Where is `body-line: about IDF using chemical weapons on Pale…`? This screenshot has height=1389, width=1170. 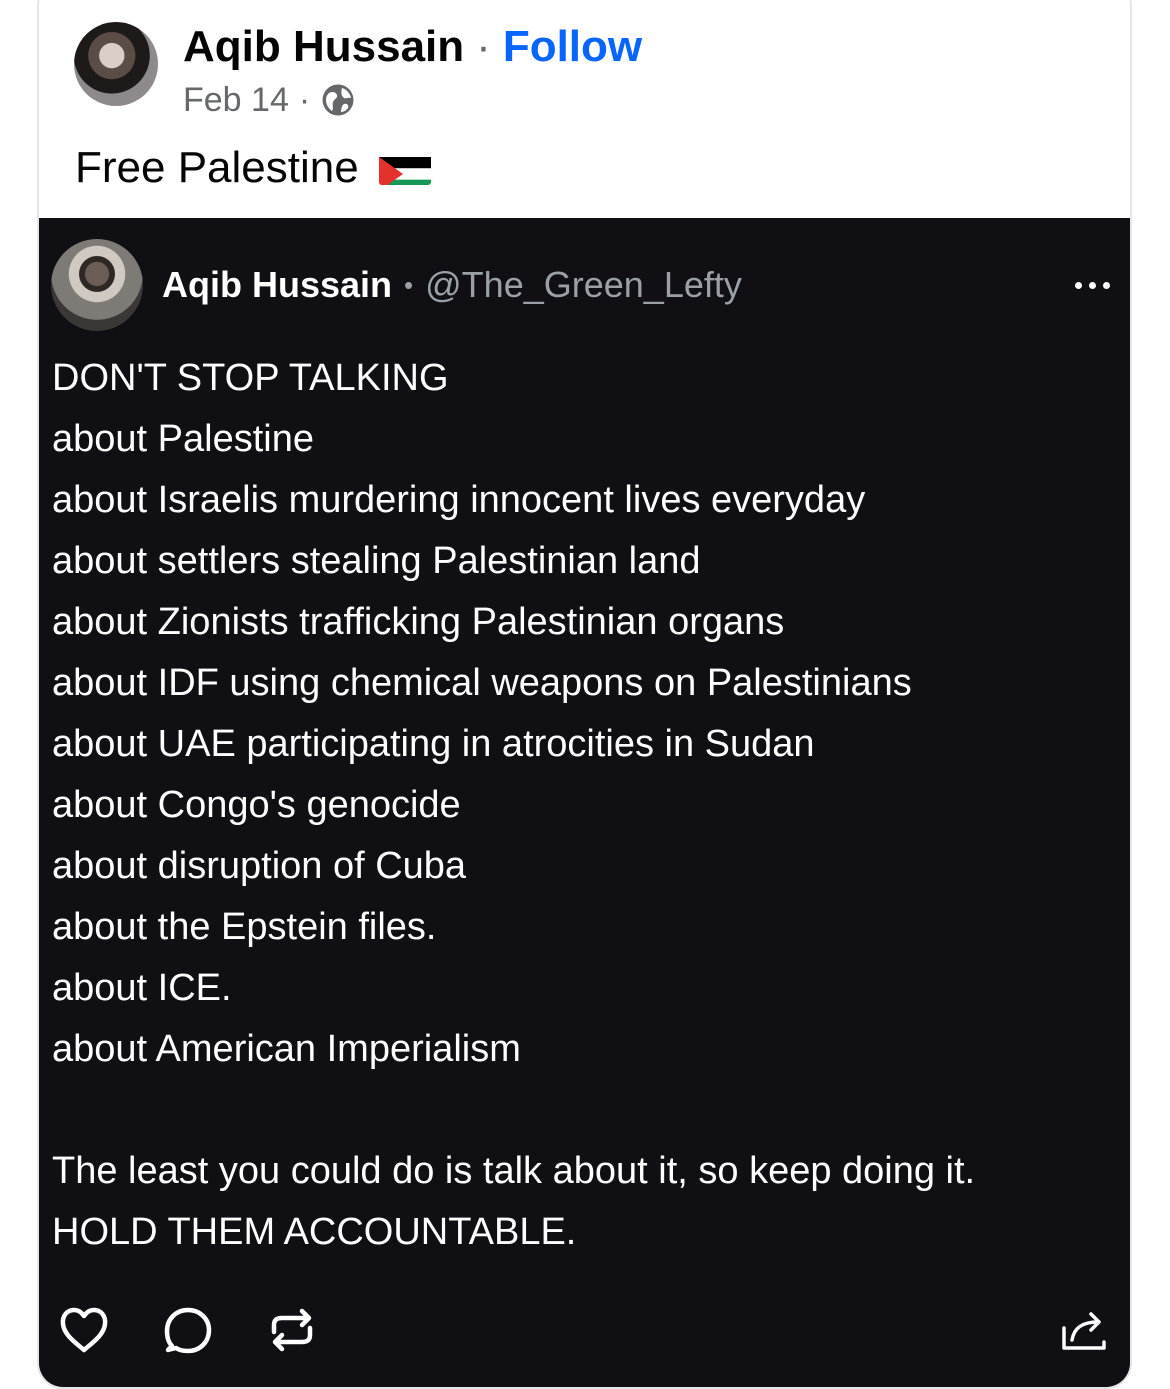 body-line: about IDF using chemical weapons on Pale… is located at coordinates (482, 683).